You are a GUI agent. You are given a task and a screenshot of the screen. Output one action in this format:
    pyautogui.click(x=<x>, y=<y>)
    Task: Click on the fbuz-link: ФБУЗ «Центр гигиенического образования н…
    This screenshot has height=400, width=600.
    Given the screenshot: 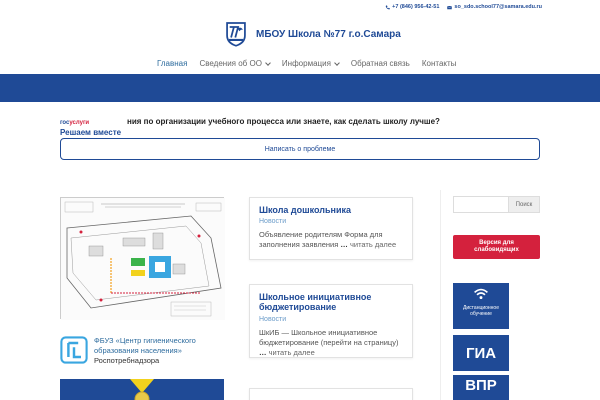 What is the action you would take?
    pyautogui.click(x=139, y=350)
    